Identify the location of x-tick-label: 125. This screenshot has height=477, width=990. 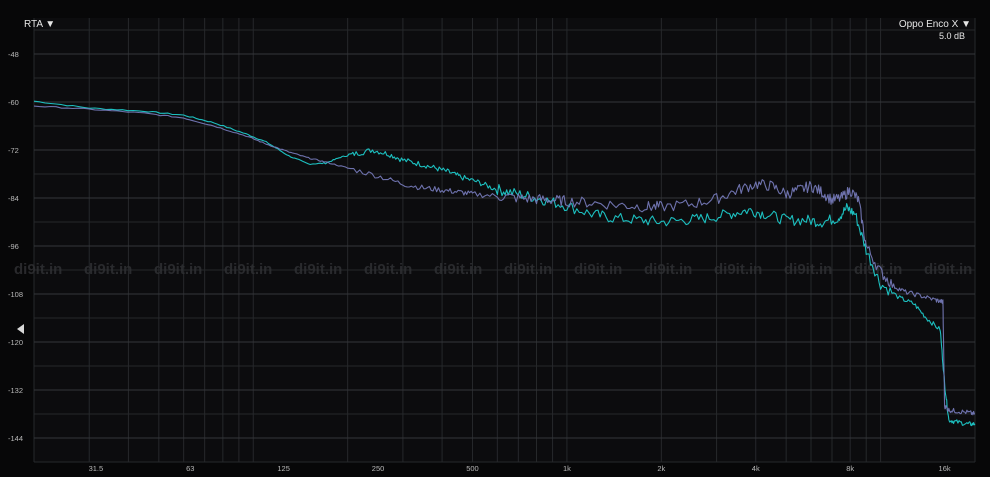
(283, 468).